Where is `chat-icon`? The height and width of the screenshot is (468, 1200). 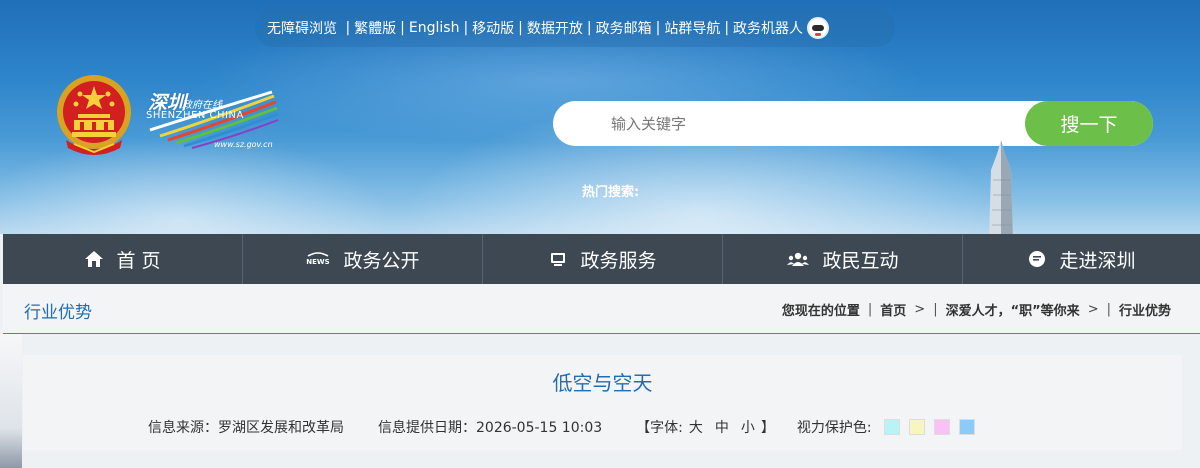 chat-icon is located at coordinates (1037, 259).